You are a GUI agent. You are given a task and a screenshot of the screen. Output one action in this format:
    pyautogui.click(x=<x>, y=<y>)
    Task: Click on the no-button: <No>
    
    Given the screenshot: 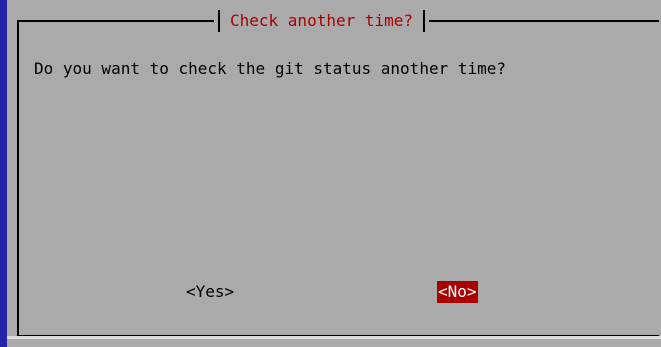 What is the action you would take?
    pyautogui.click(x=457, y=292)
    